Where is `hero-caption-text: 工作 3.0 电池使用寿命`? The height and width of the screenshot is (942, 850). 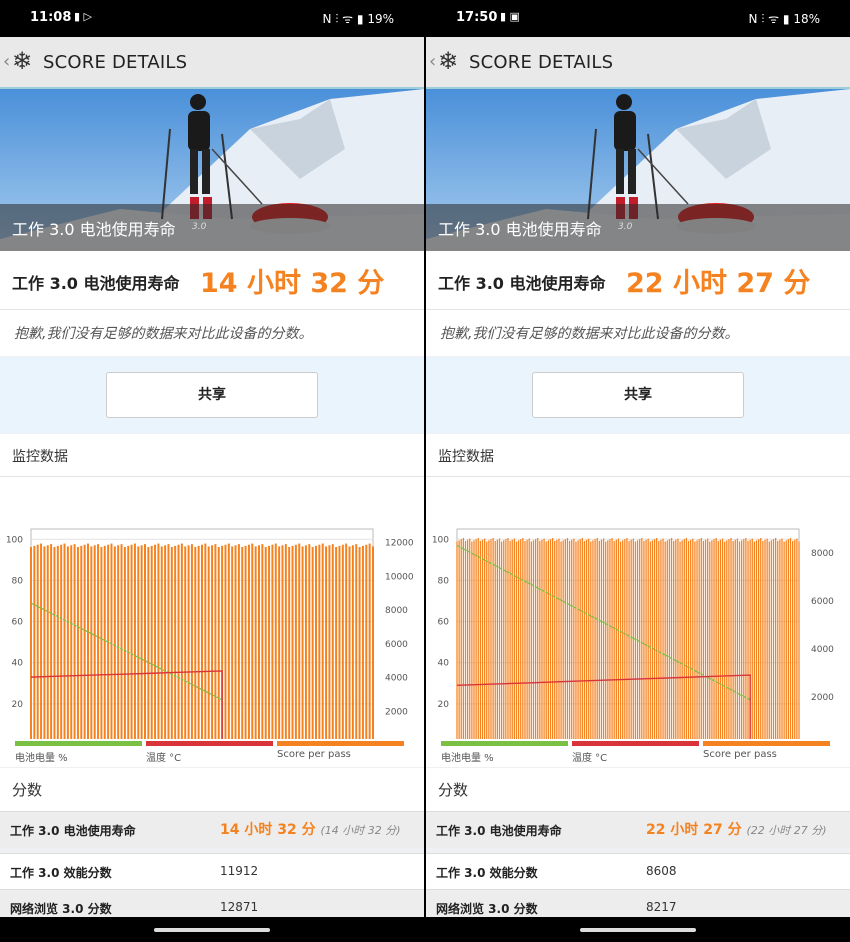 hero-caption-text: 工作 3.0 电池使用寿命 is located at coordinates (520, 229).